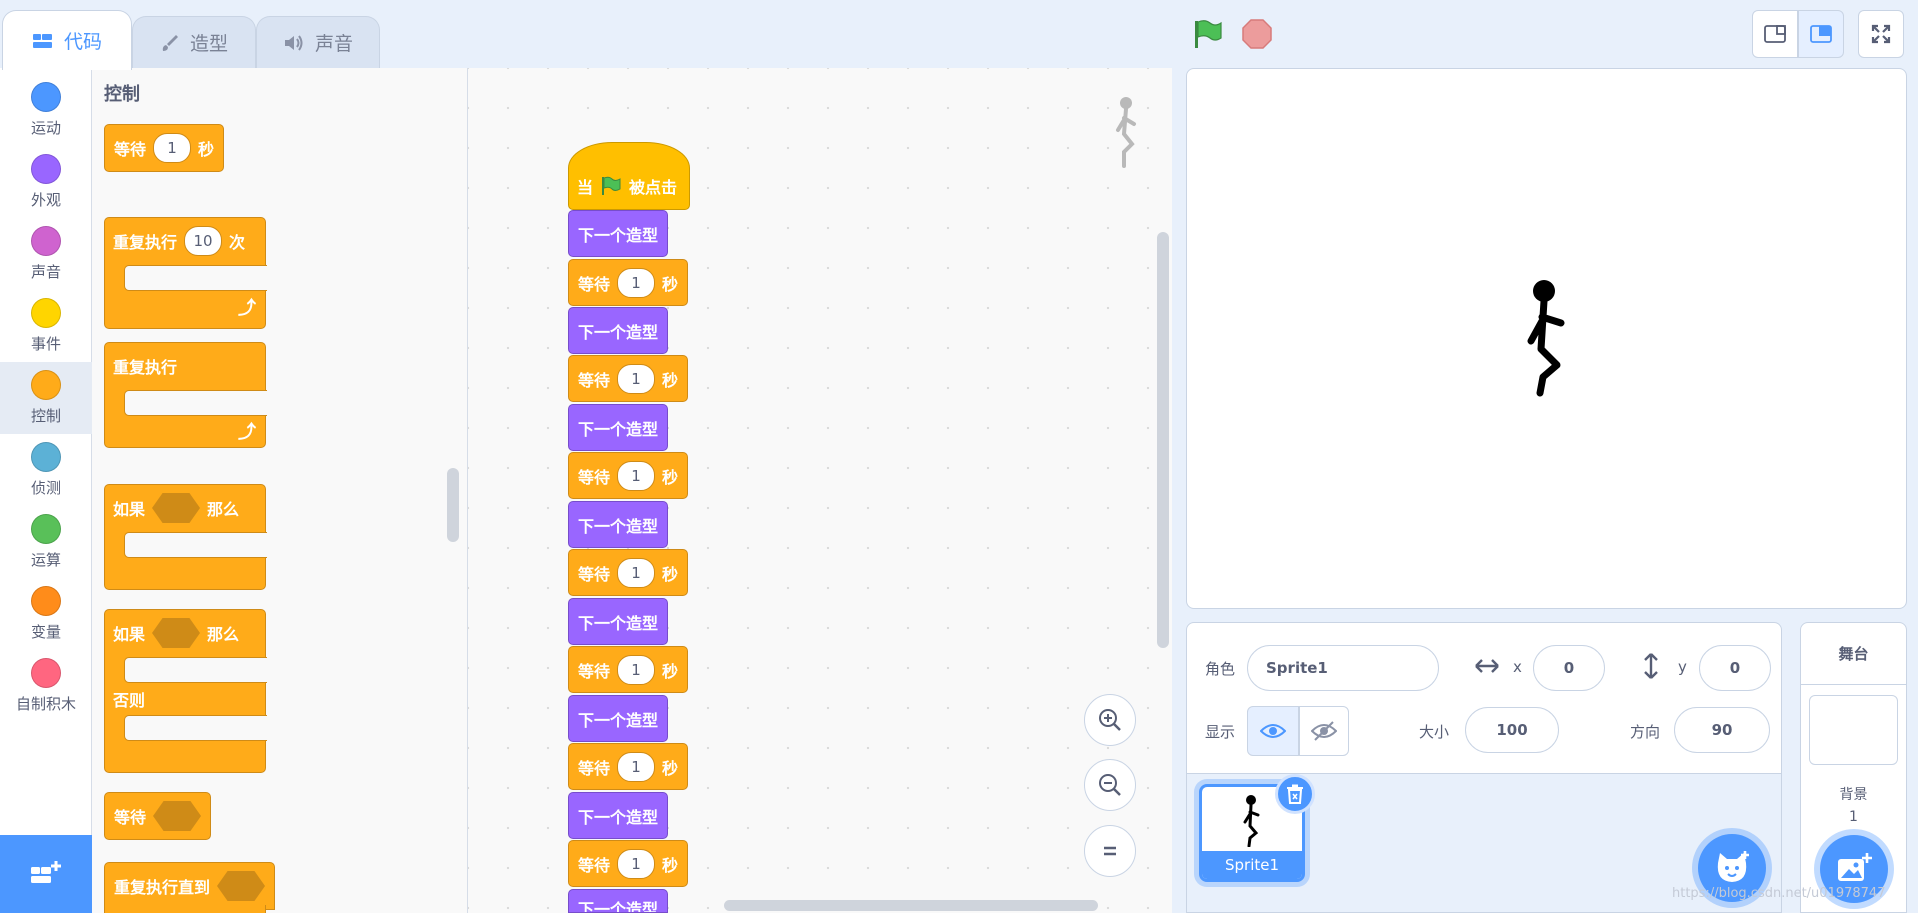 The width and height of the screenshot is (1918, 913). I want to click on tab-code: 代码, so click(67, 40).